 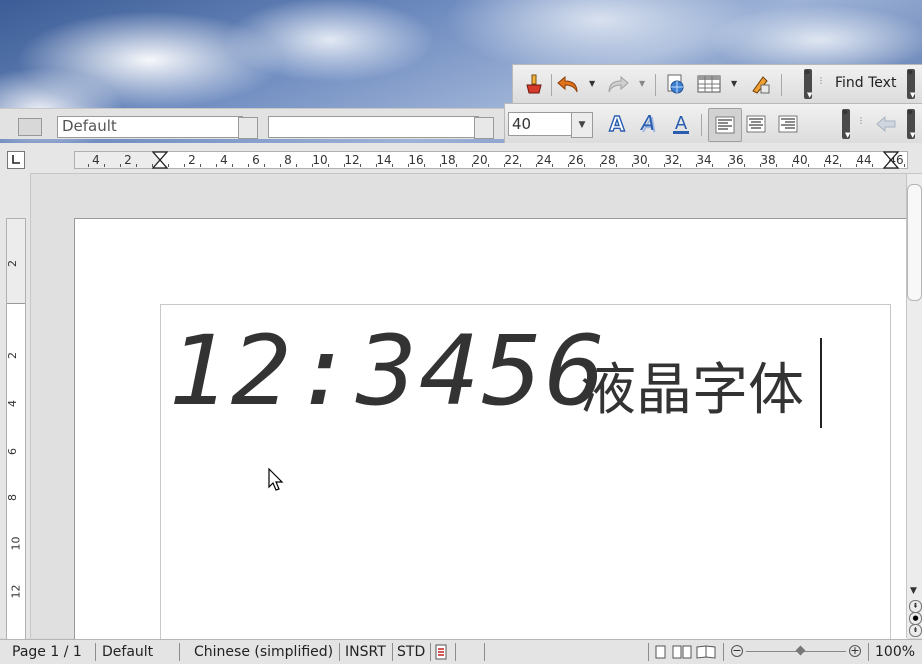 I want to click on align-right-button, so click(x=788, y=124).